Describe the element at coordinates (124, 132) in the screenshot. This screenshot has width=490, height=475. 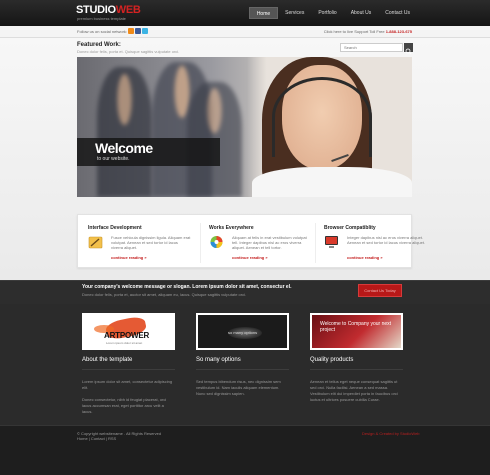
I see `hero-photo-person` at that location.